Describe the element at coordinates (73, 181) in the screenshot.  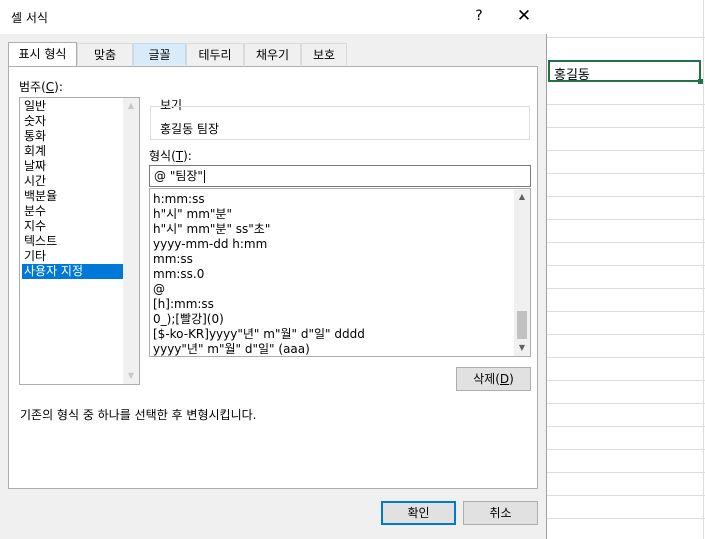
I see `category-item-time: 시간` at that location.